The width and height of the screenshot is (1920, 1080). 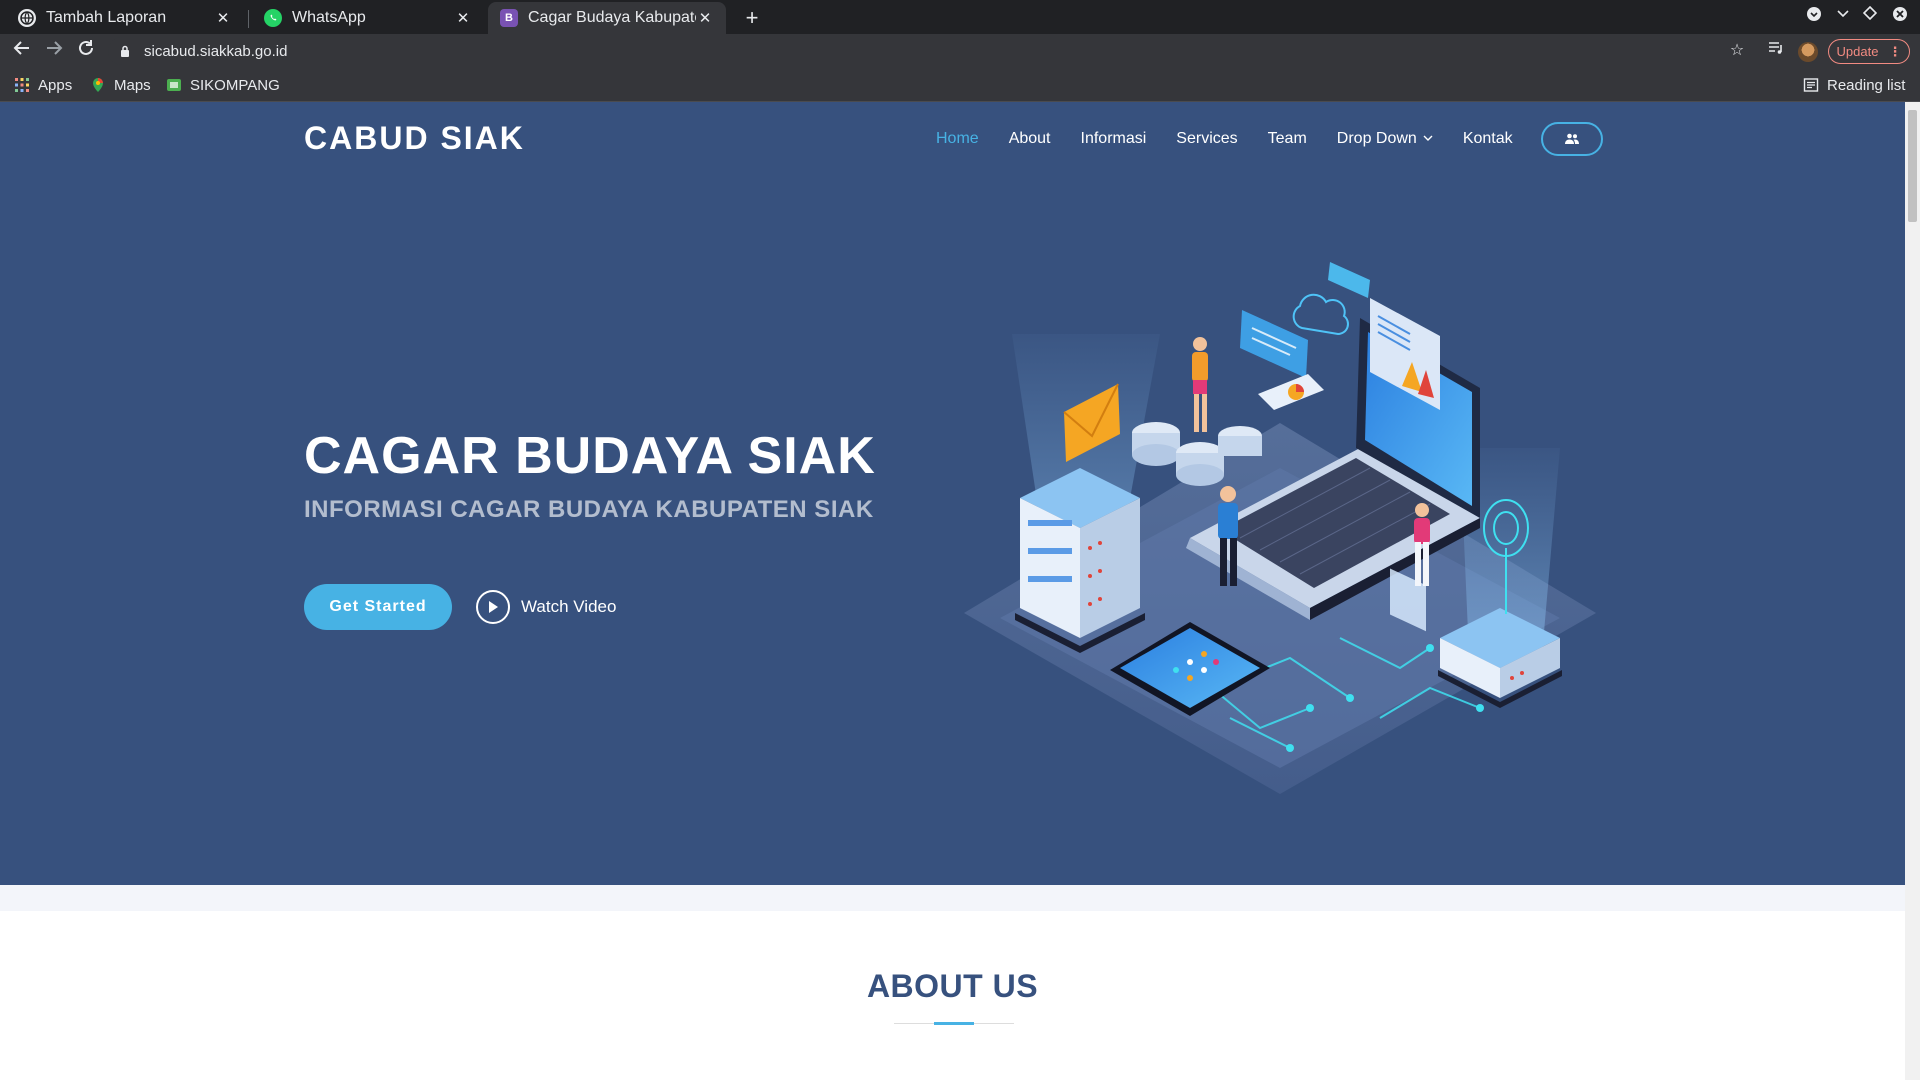 What do you see at coordinates (1287, 139) in the screenshot?
I see `nav-team: Team` at bounding box center [1287, 139].